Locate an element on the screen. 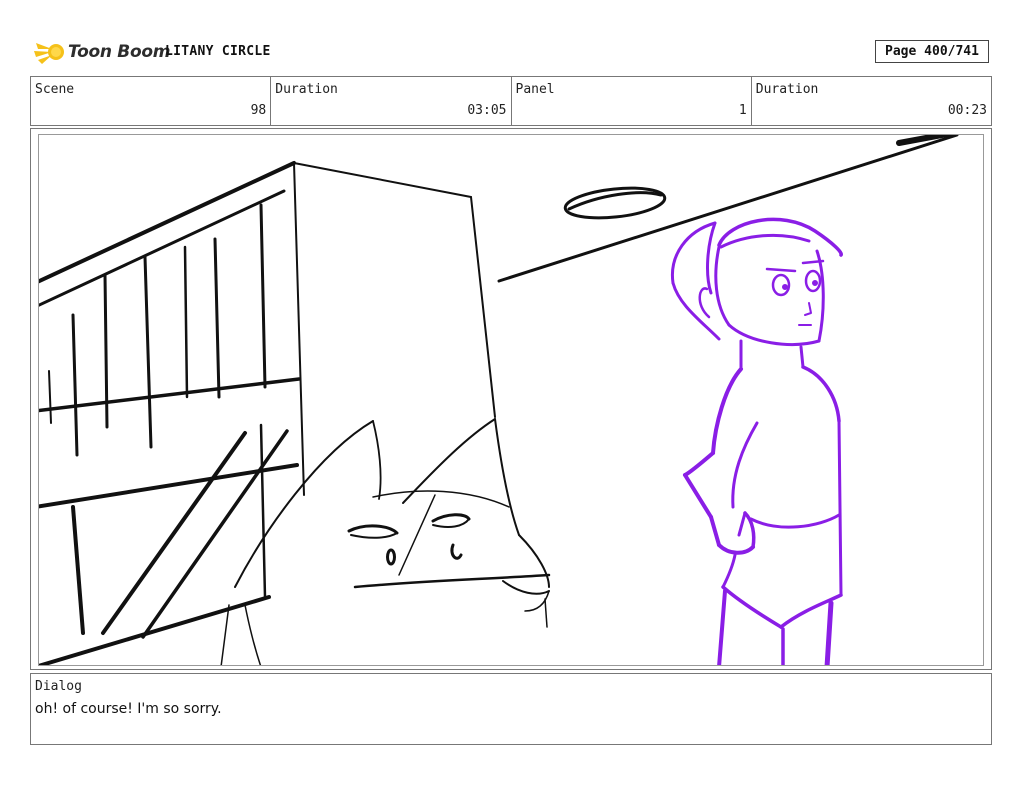  panel-duration-label: Duration is located at coordinates (787, 89).